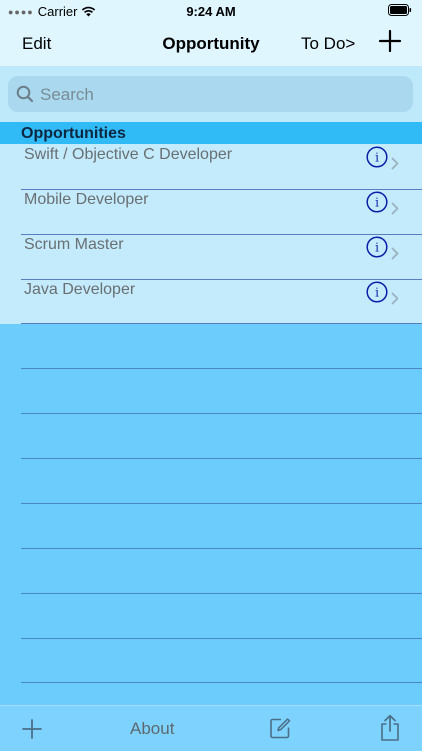  Describe the element at coordinates (36, 44) in the screenshot. I see `edit-button: Edit` at that location.